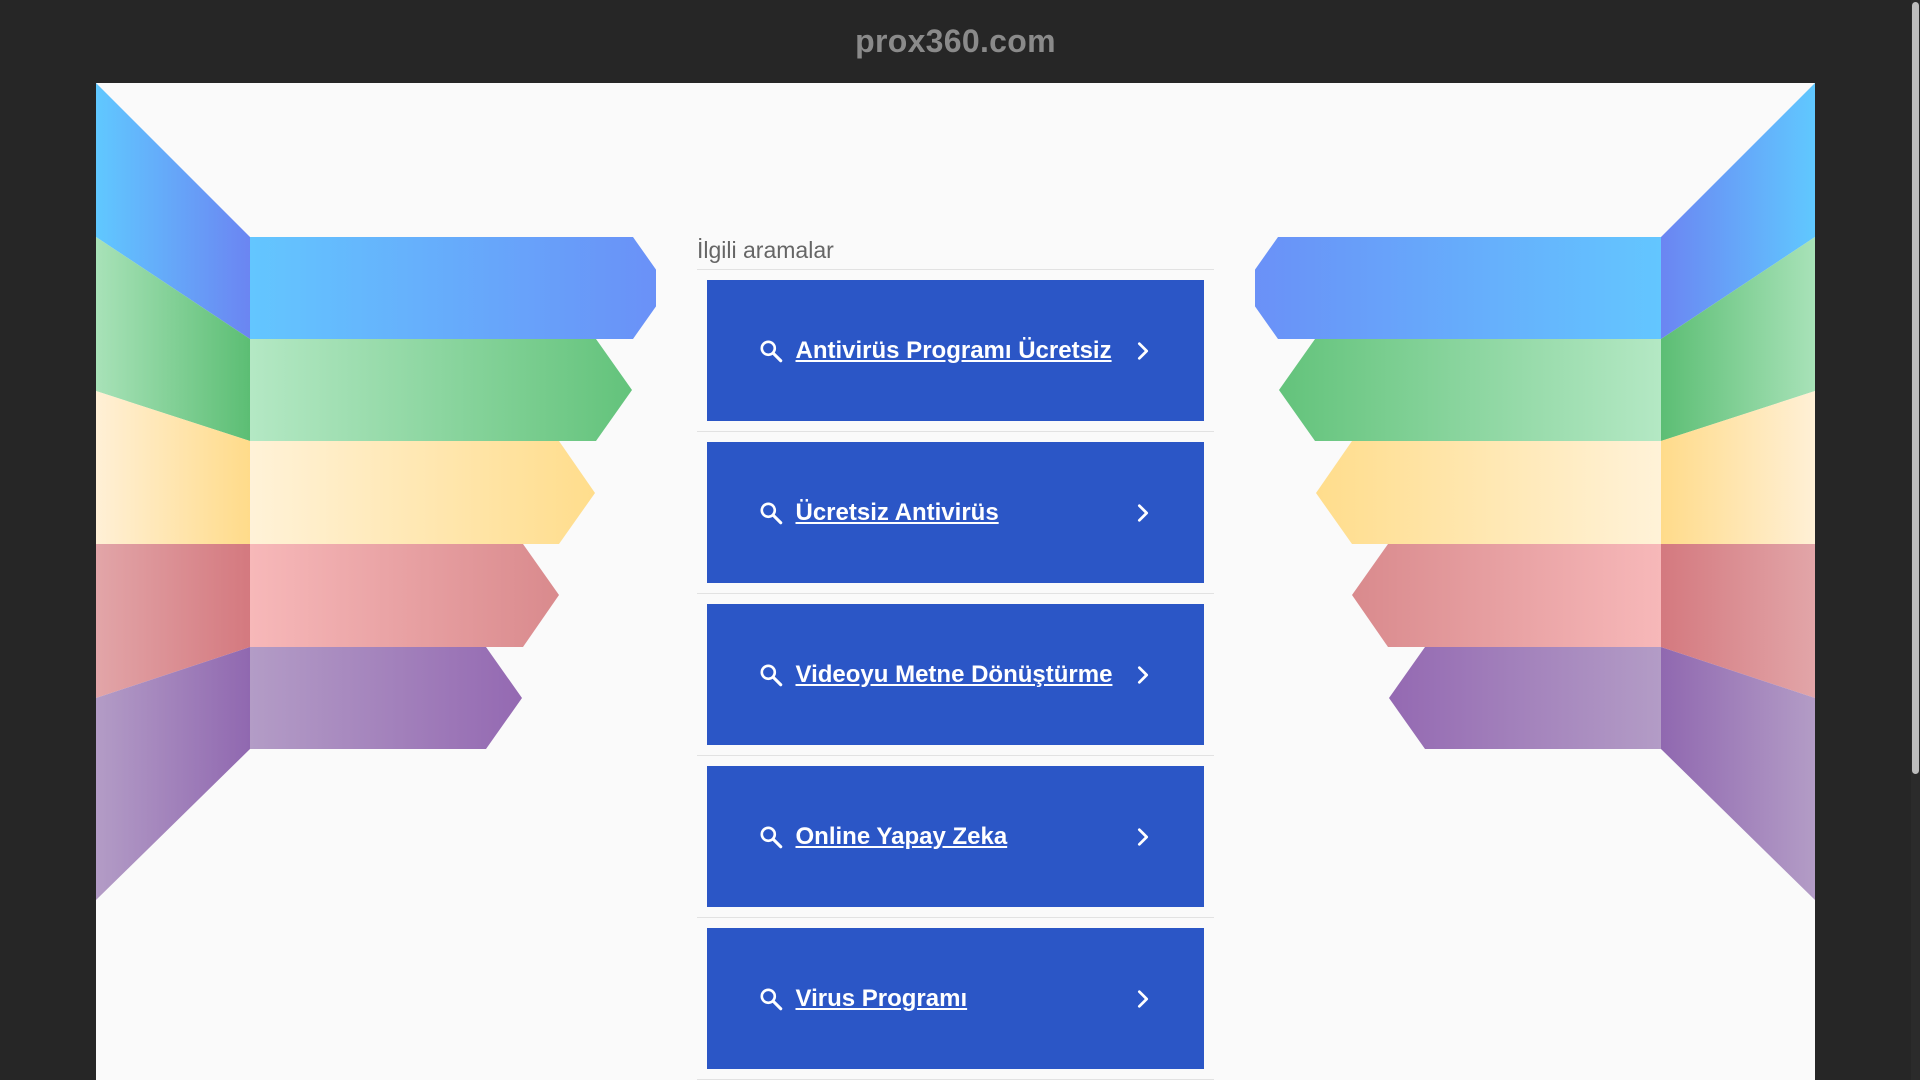  I want to click on list-item: Ücretsiz Antivirüs, so click(955, 513).